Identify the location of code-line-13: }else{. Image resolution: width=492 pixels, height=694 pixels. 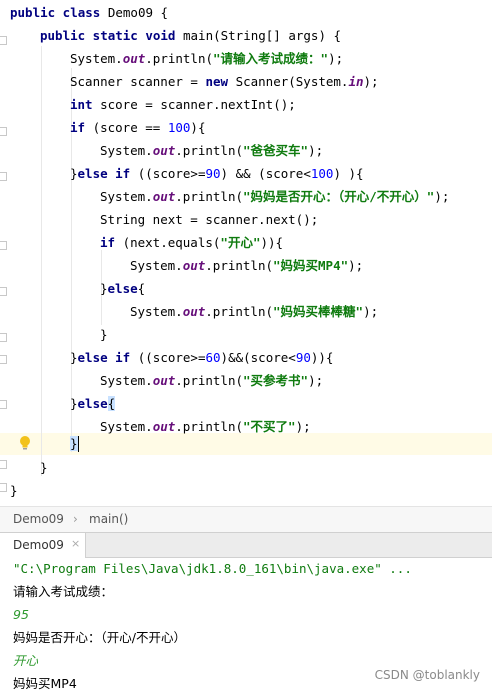
(123, 288).